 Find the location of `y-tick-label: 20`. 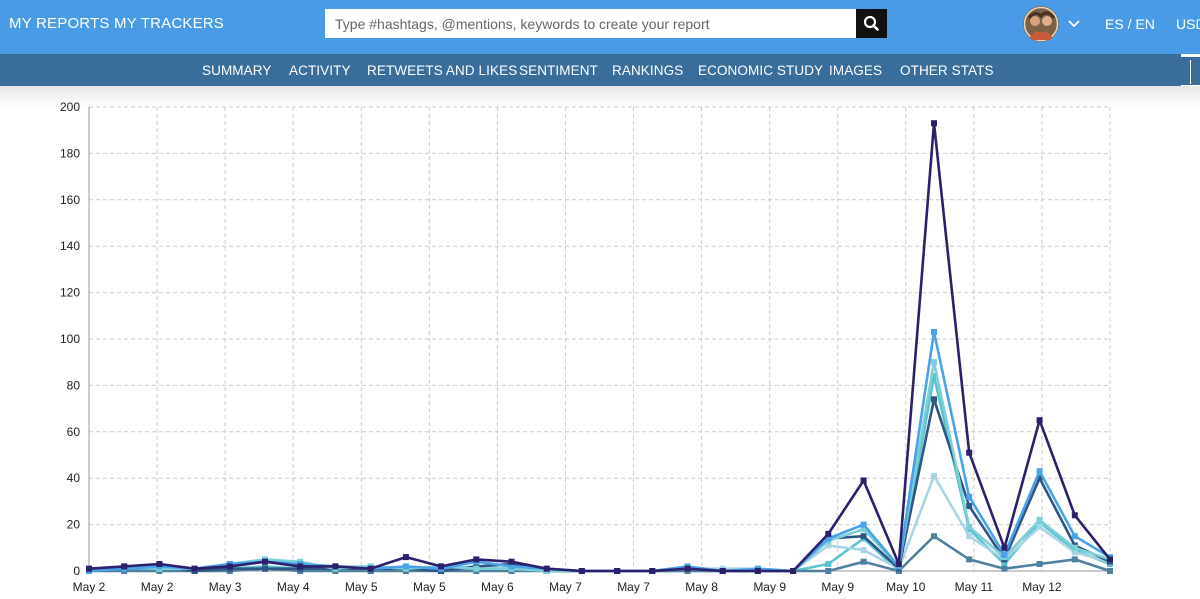

y-tick-label: 20 is located at coordinates (74, 525).